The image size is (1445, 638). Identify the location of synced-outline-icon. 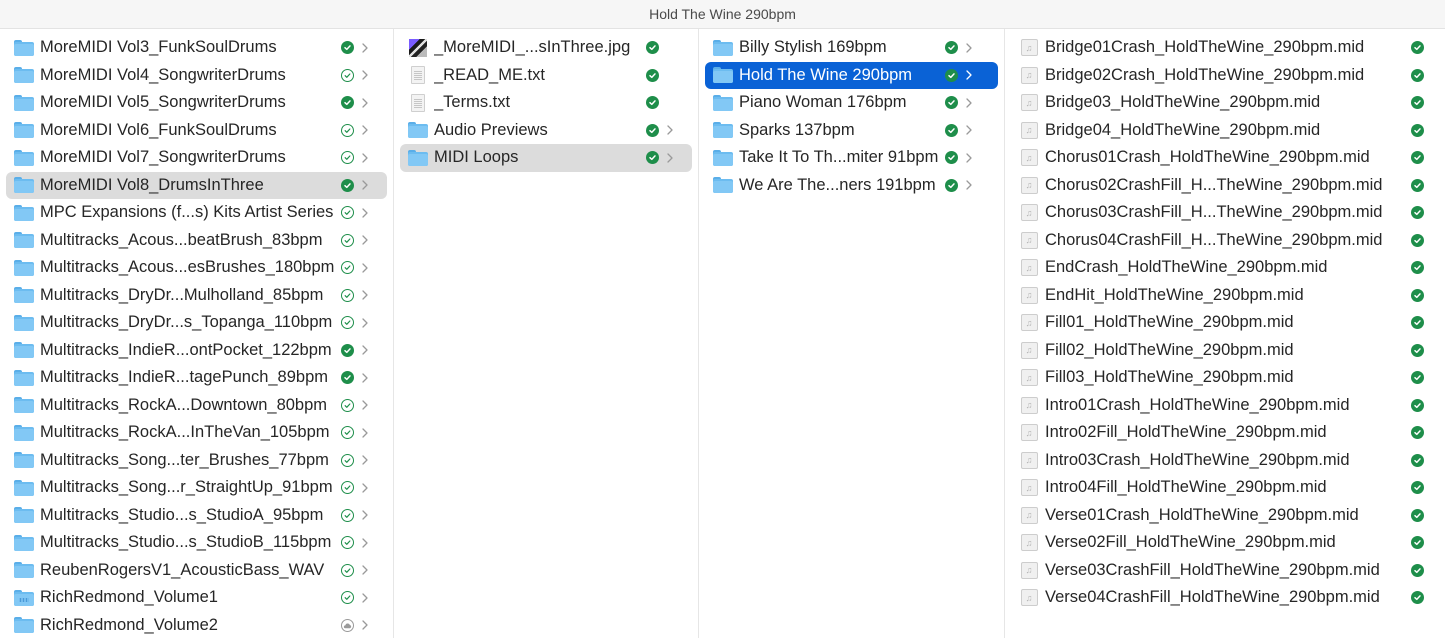
(347, 240).